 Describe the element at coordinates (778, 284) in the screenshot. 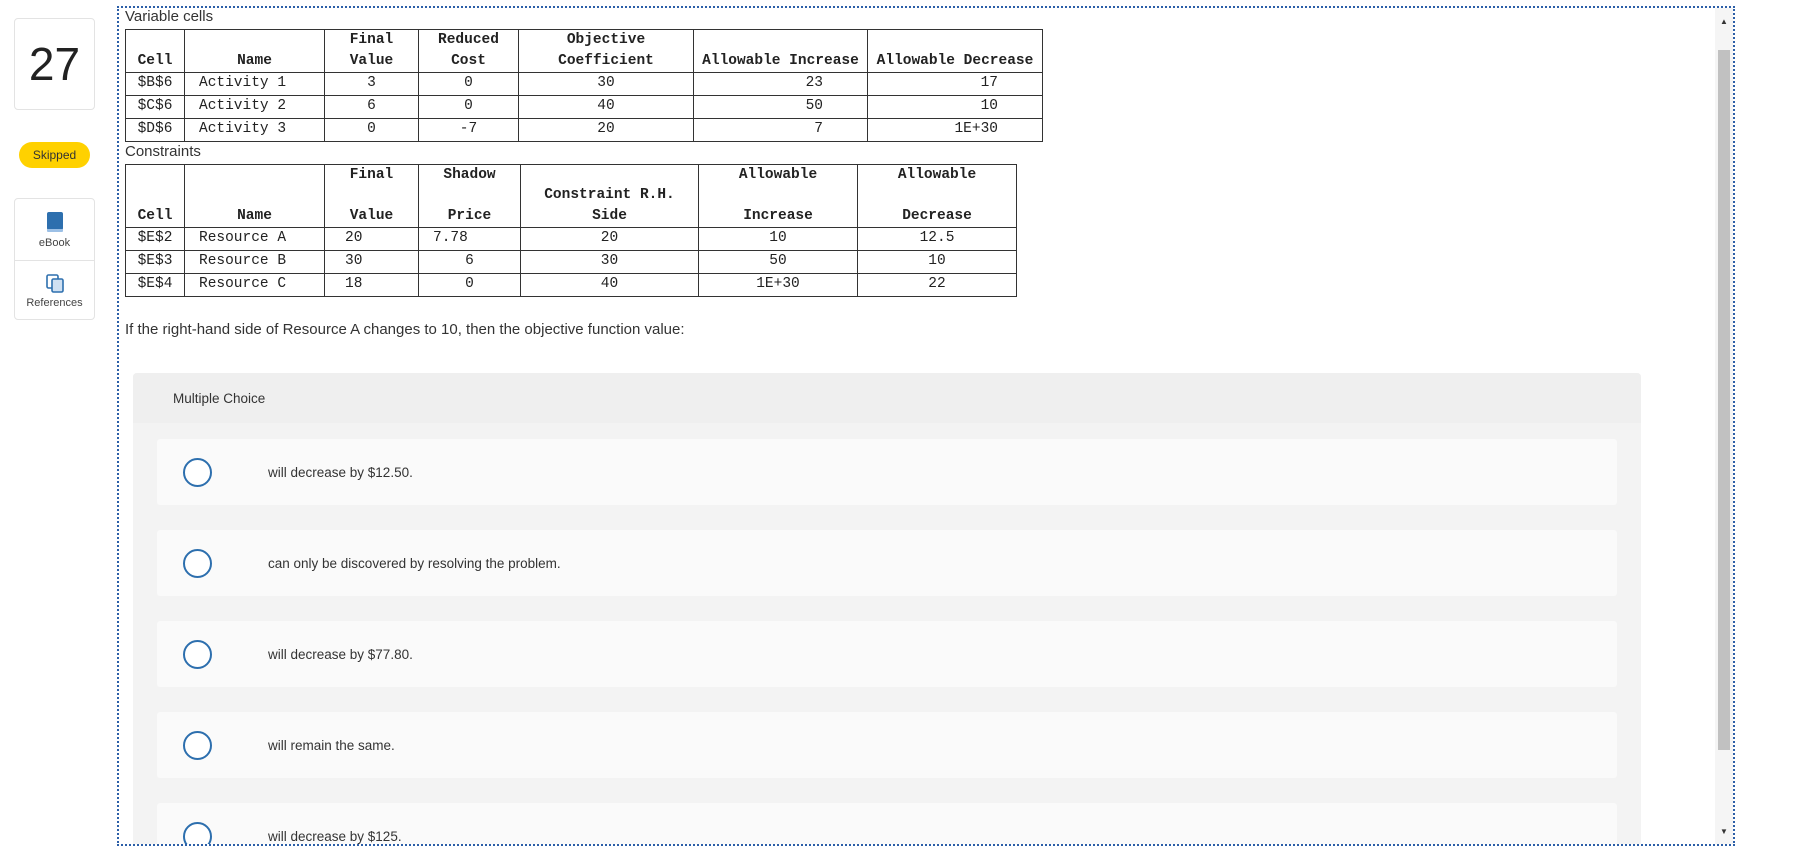

I see `table-cell: 1E+30` at that location.